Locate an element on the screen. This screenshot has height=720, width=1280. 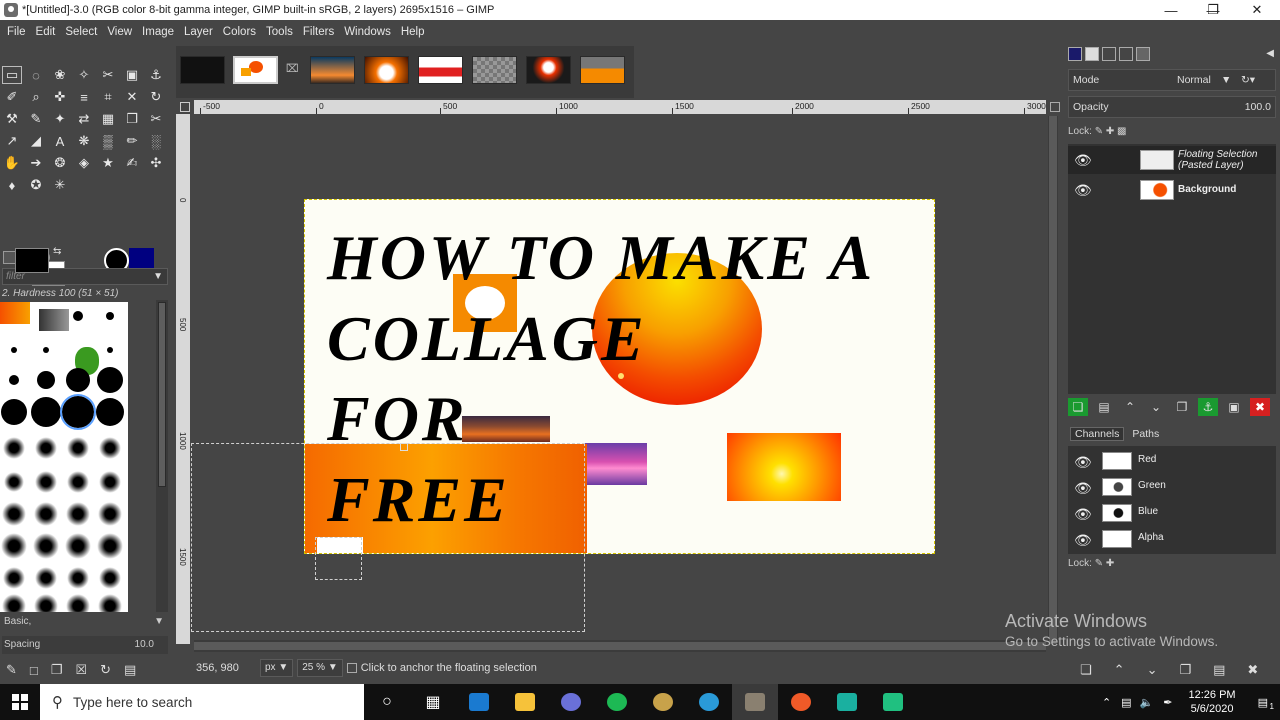
minimize-button-2: — is located at coordinates (1171, 10).